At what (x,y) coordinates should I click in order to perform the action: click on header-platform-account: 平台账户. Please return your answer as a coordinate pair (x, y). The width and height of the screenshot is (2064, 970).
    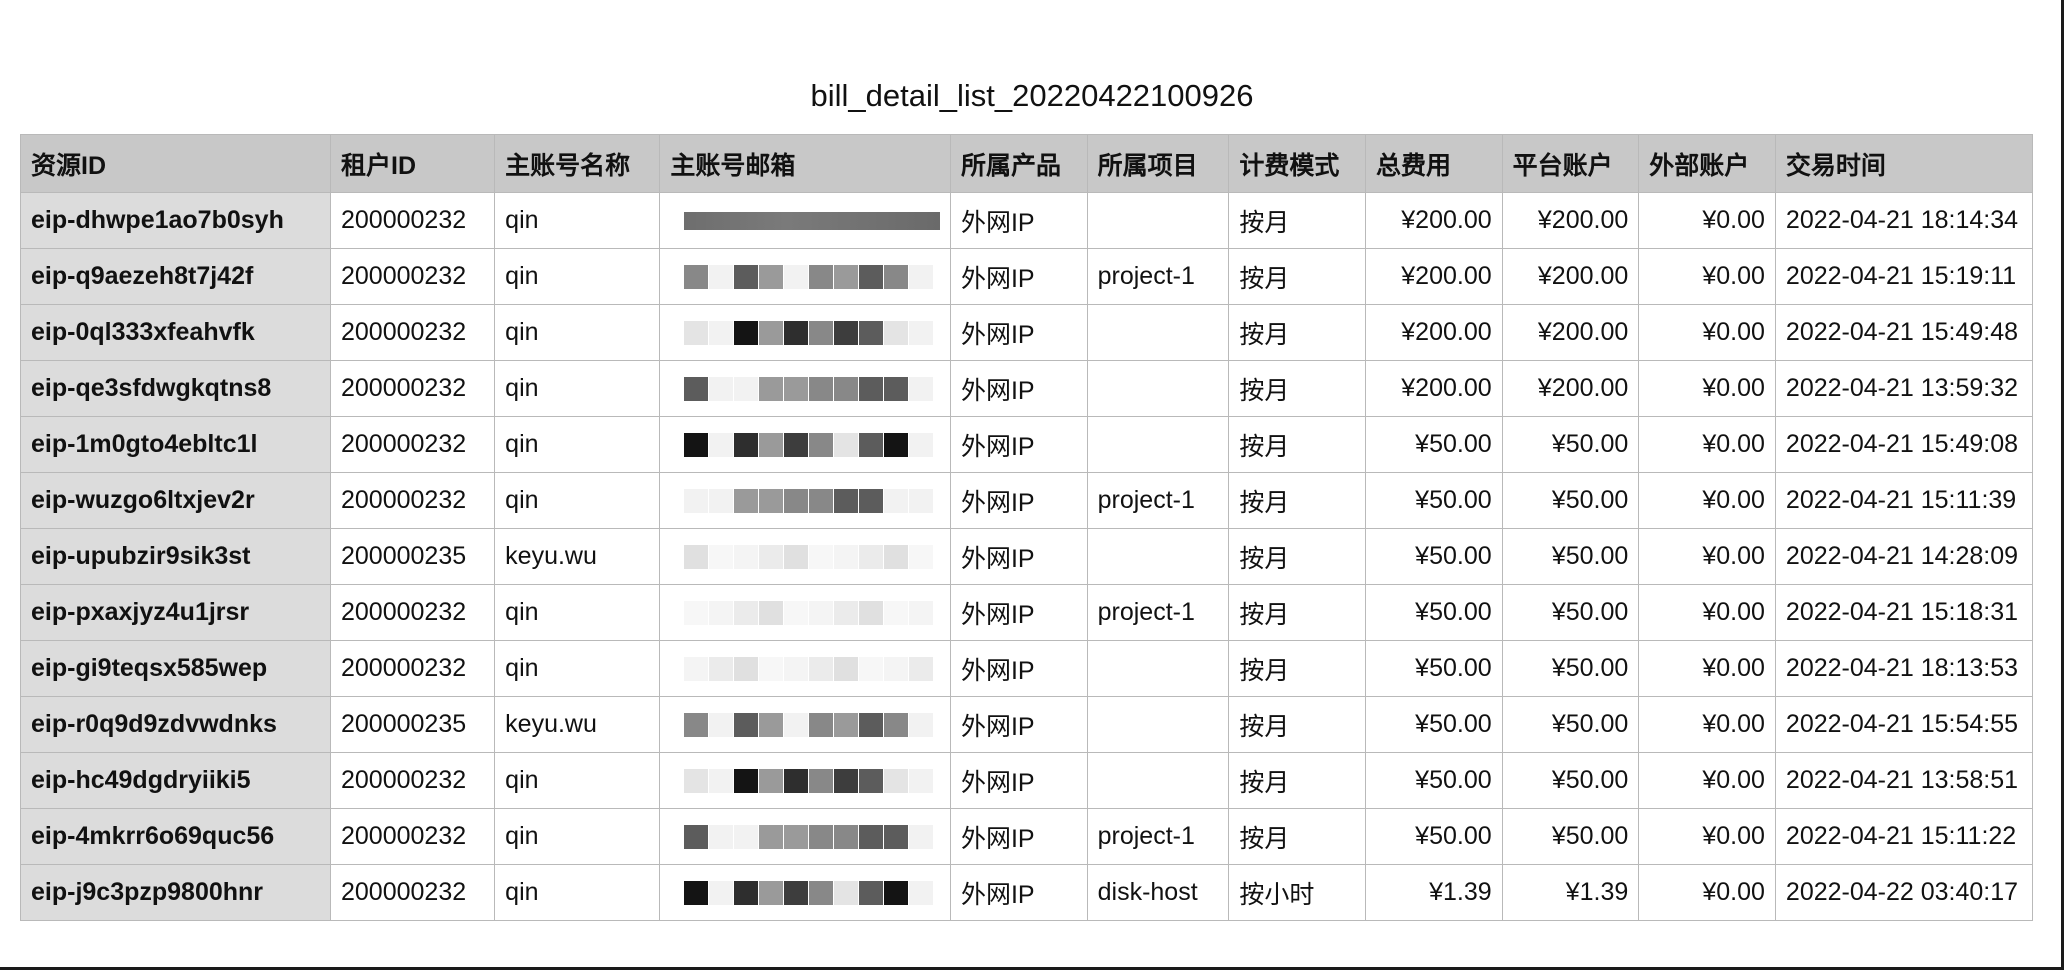
    Looking at the image, I should click on (1570, 163).